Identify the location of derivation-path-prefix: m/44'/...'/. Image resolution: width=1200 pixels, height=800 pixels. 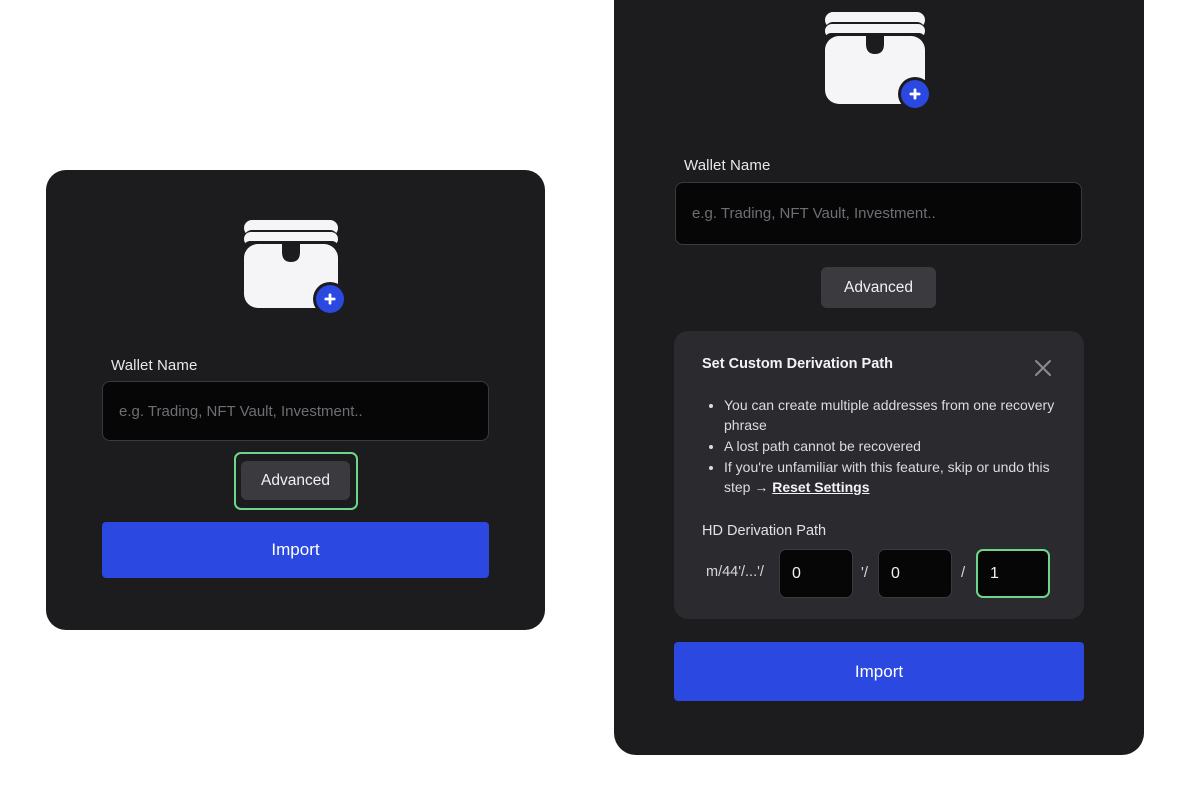
(735, 572).